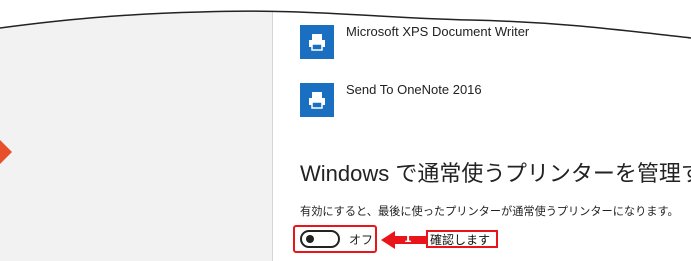 The height and width of the screenshot is (261, 691). I want to click on printer-name: Microsoft XPS Document Writer, so click(438, 31).